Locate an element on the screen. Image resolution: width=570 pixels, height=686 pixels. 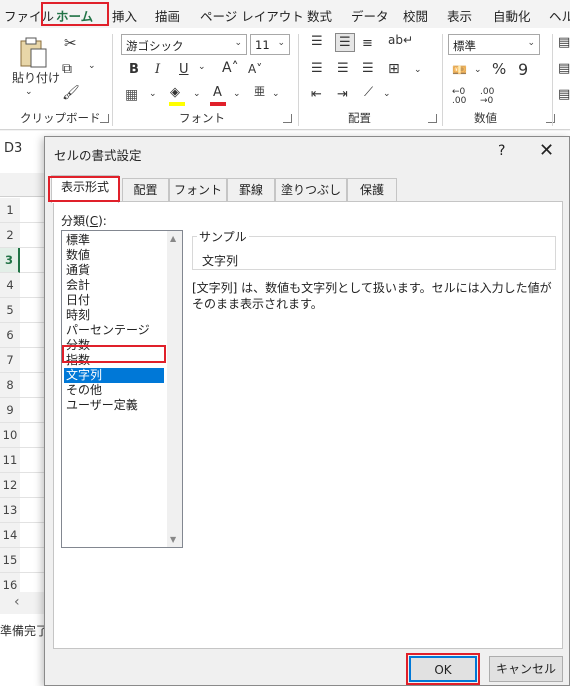
row-header: 11 is located at coordinates (10, 460).